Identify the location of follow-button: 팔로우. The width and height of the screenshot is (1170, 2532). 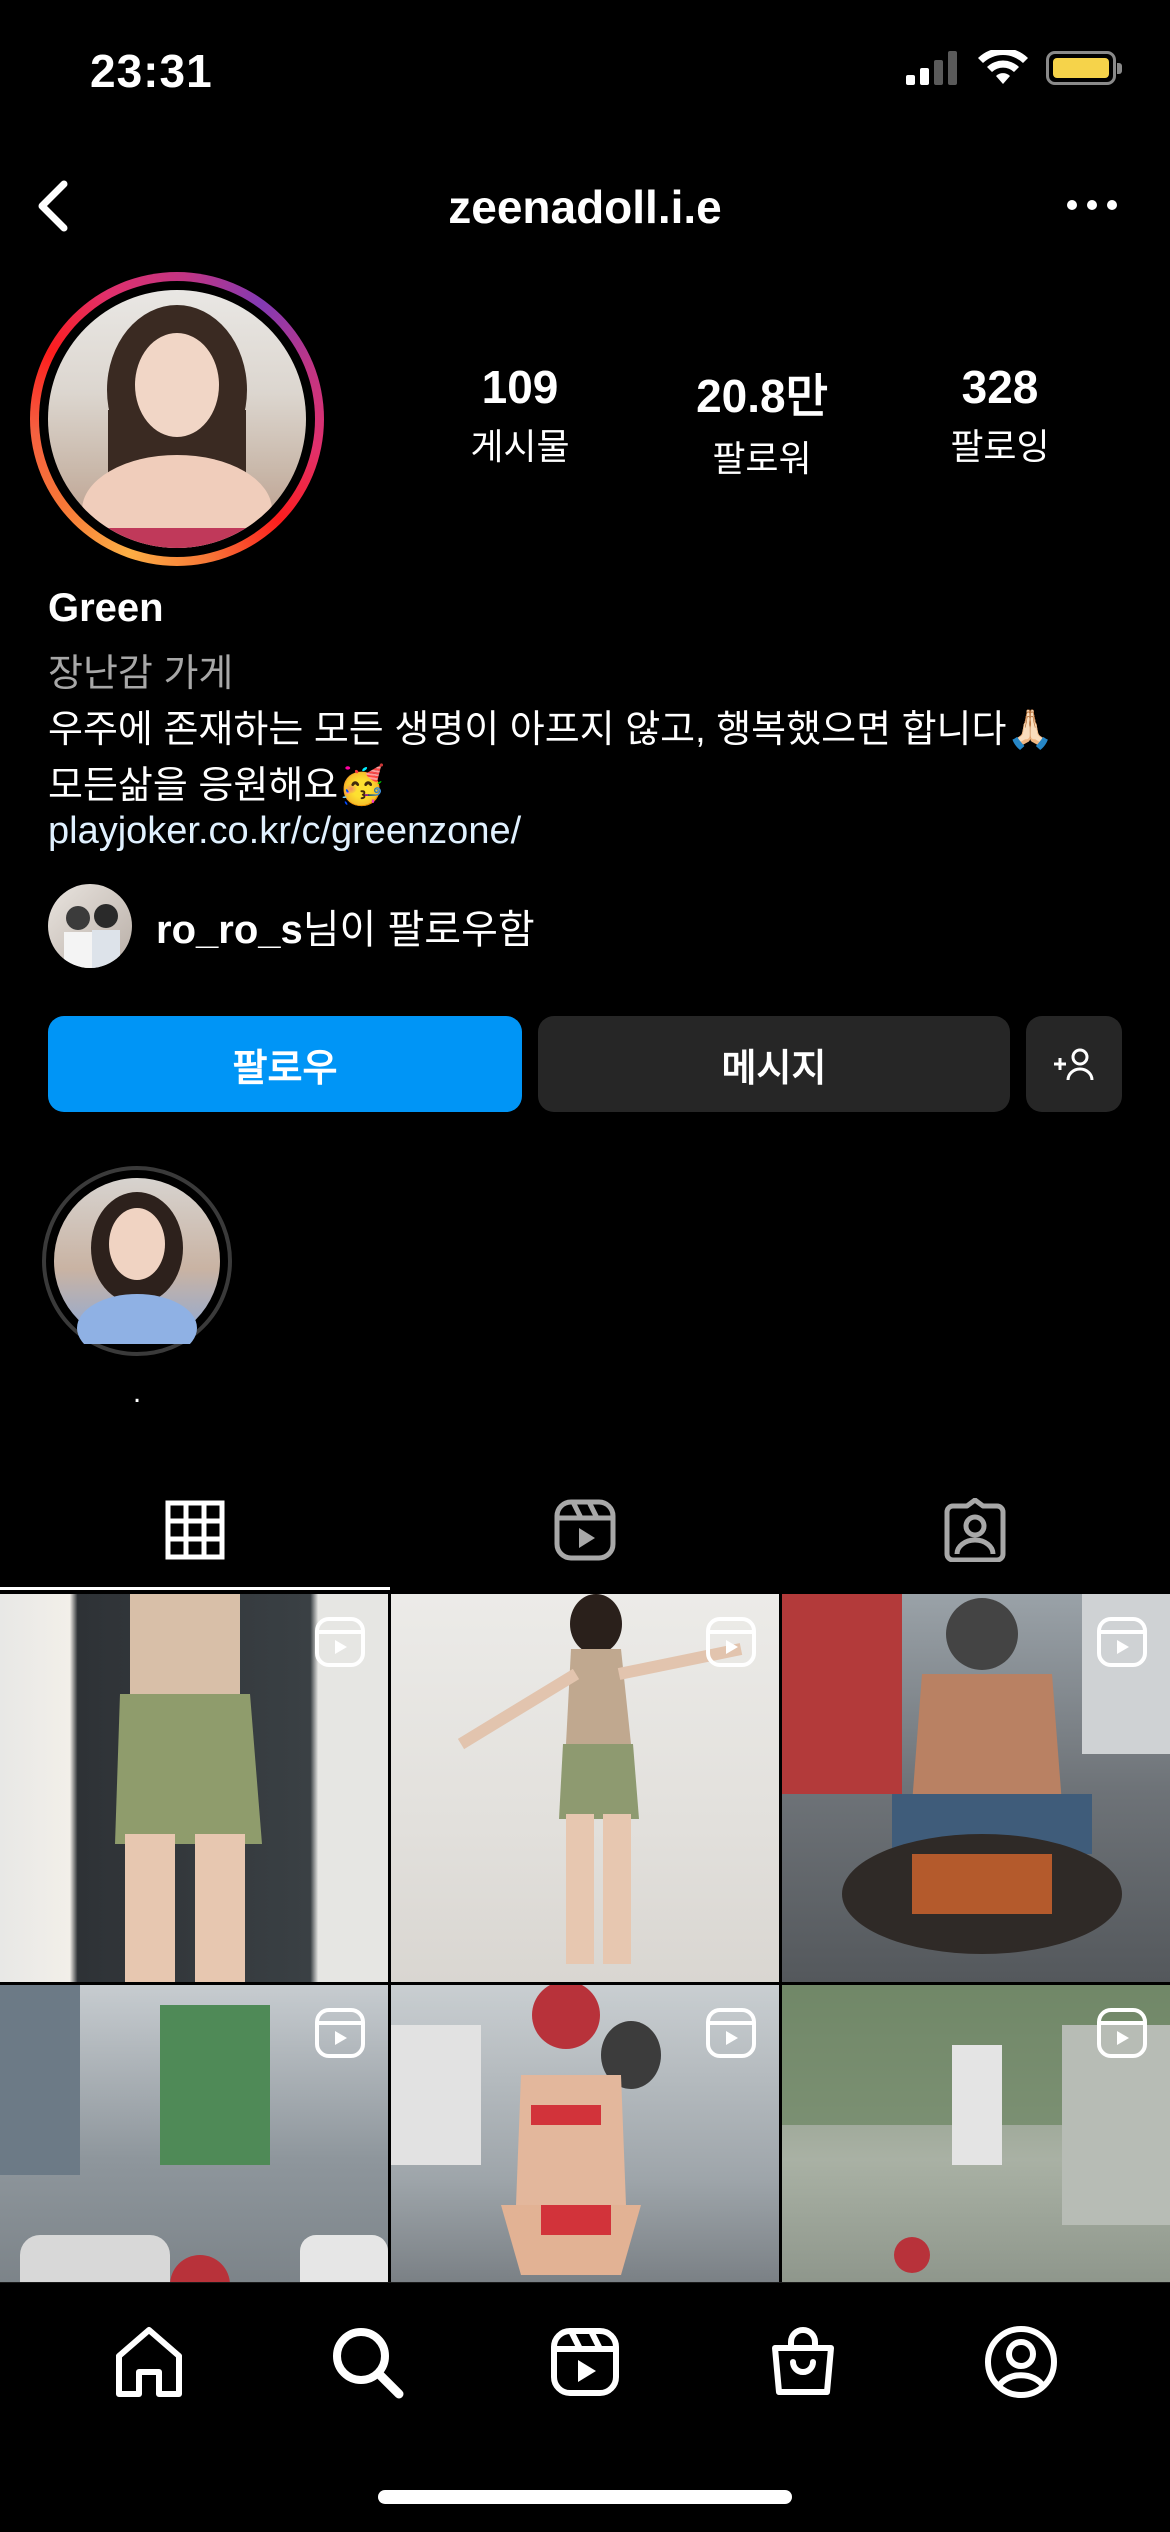
(285, 1064).